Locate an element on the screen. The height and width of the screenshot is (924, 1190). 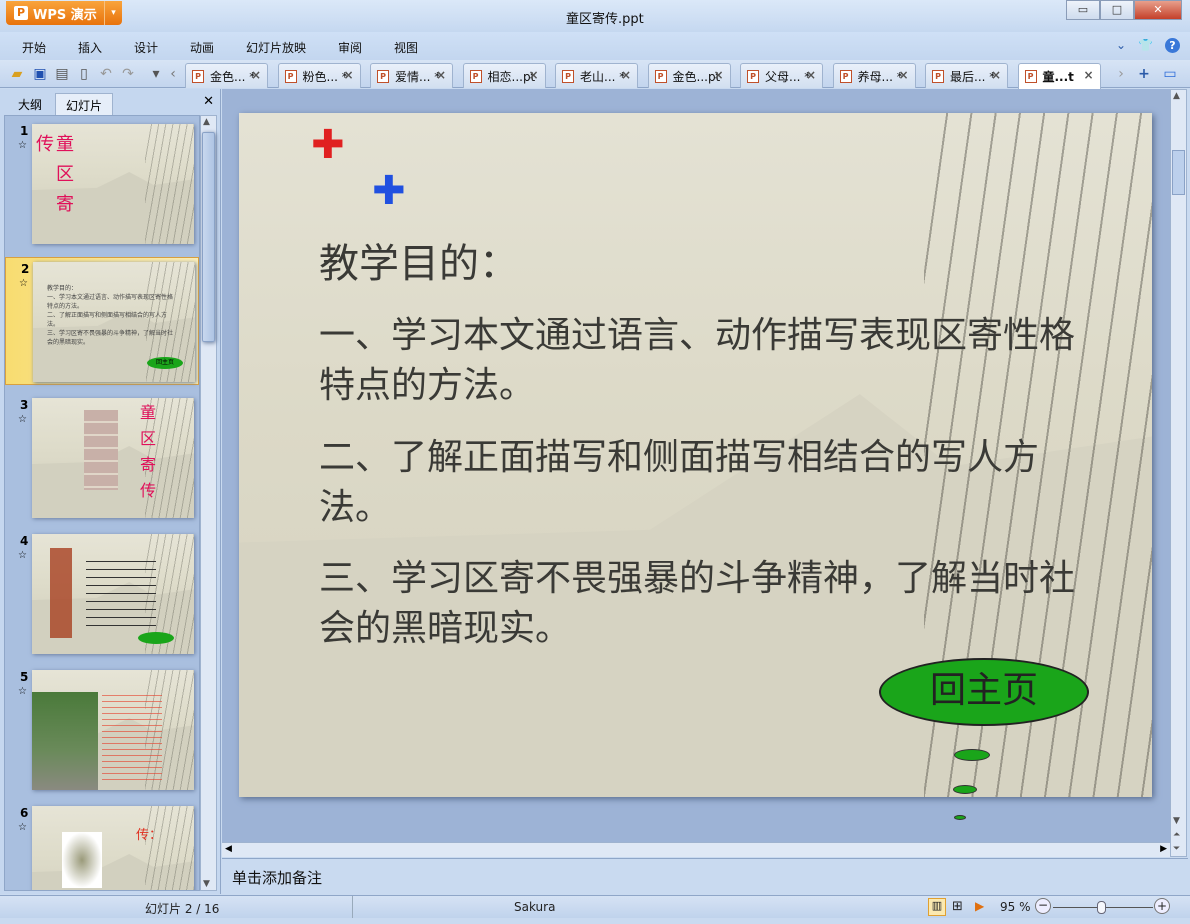
window-list-icon: ▭ is located at coordinates (1170, 74).